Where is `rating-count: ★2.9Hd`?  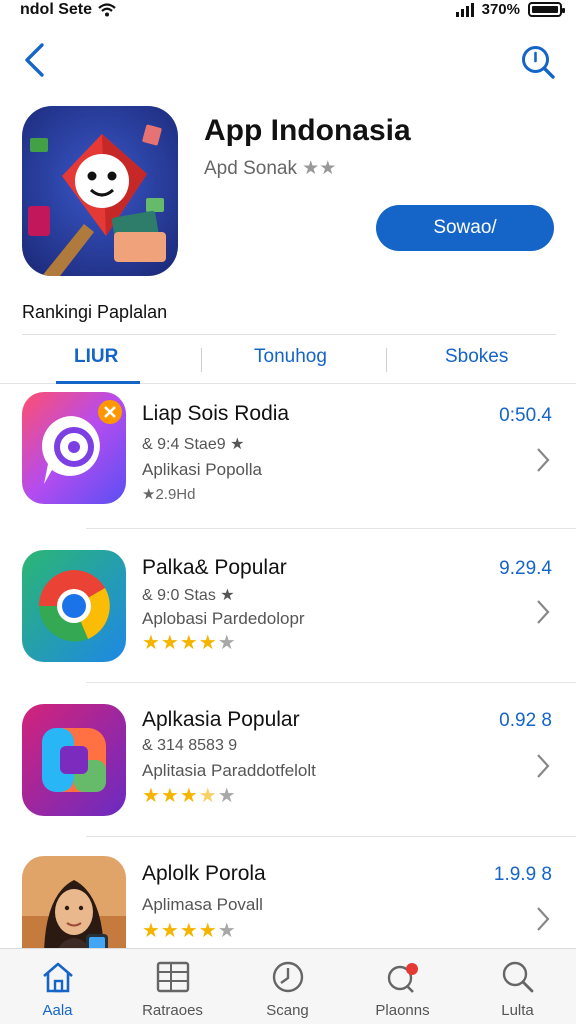
rating-count: ★2.9Hd is located at coordinates (169, 494).